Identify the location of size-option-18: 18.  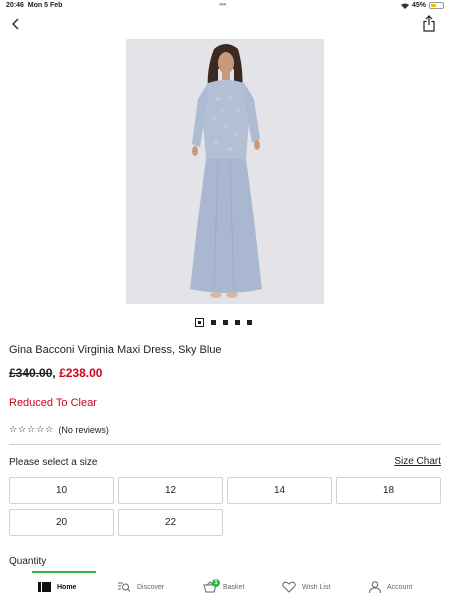
(388, 490).